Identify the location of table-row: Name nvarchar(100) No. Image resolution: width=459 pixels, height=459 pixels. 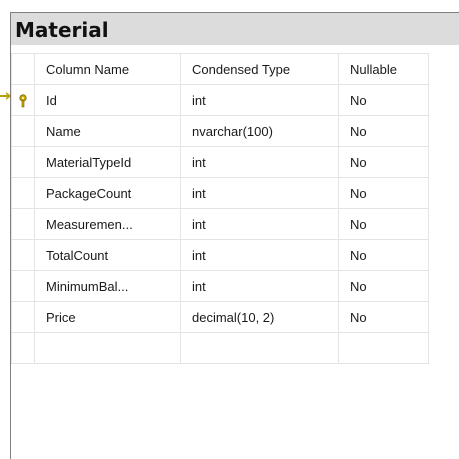
(220, 131).